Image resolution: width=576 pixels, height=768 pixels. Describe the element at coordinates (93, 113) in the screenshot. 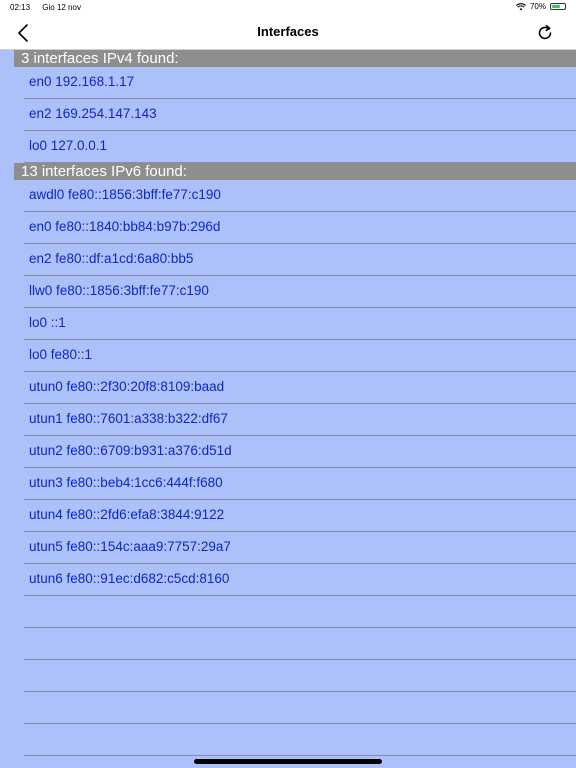

I see `interface-address: en2 169.254.147.143` at that location.